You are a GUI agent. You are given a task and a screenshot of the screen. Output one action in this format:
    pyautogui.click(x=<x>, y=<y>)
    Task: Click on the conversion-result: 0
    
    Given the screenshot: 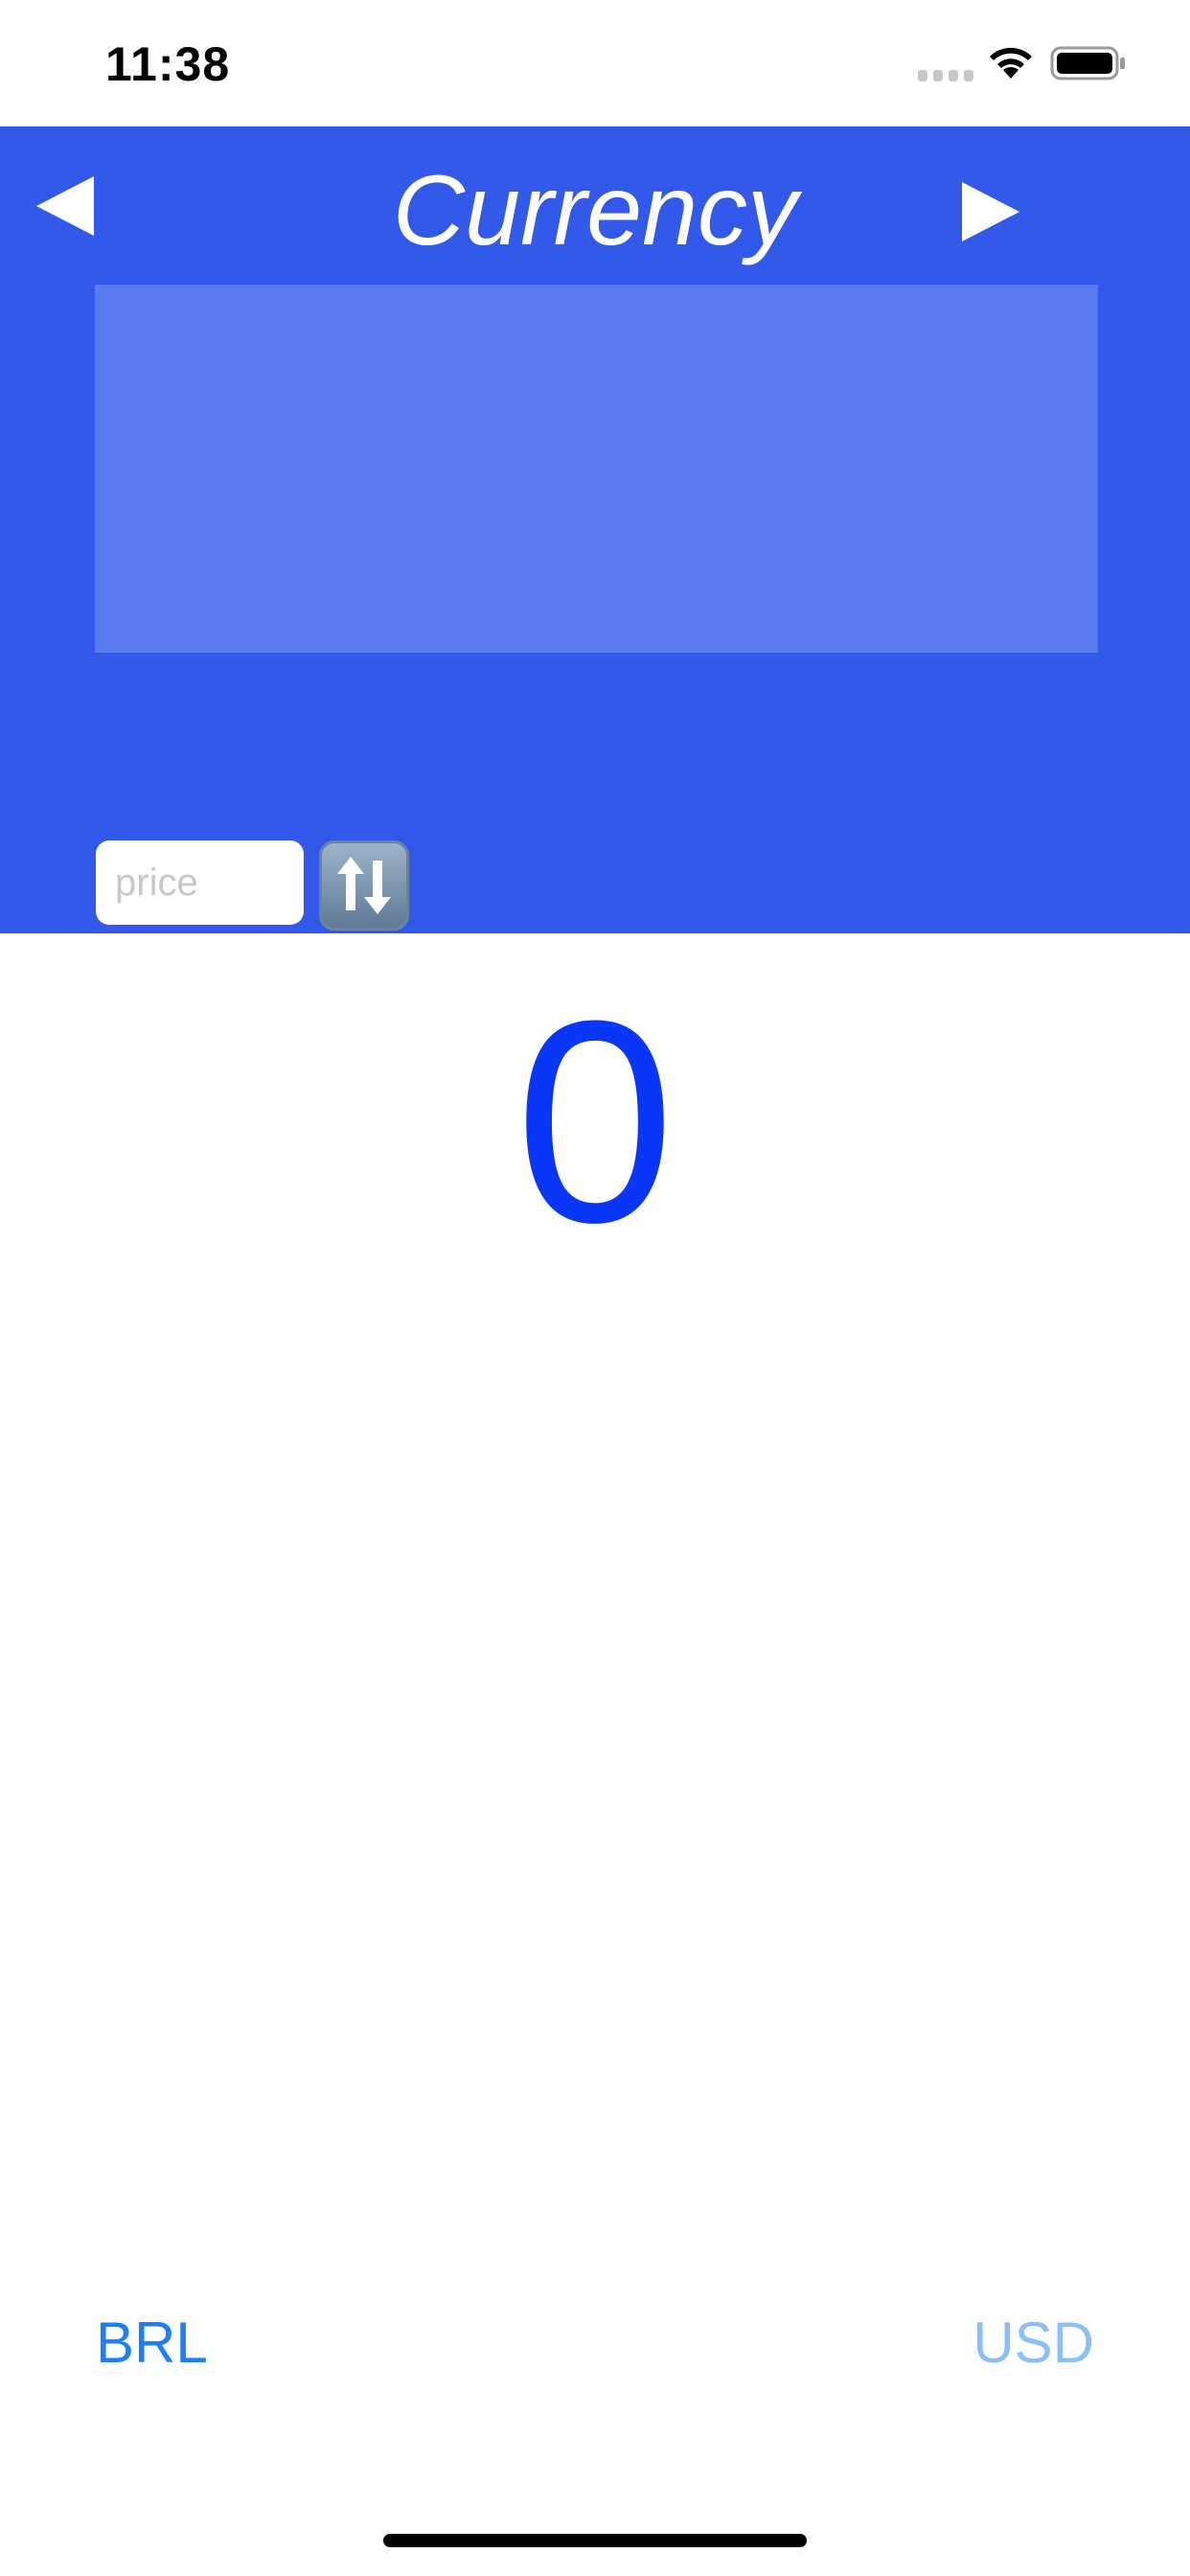 What is the action you would take?
    pyautogui.click(x=595, y=1121)
    